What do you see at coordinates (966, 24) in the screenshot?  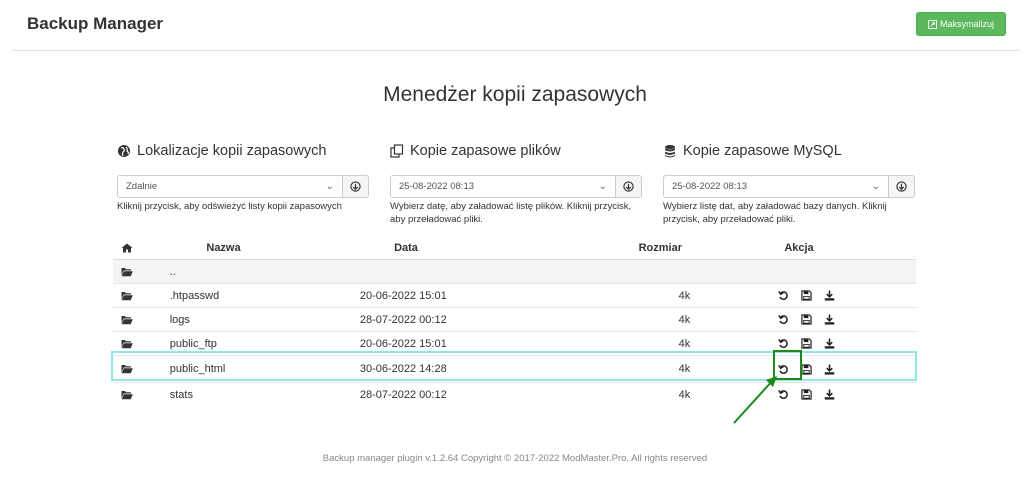 I see `maximize-label: Maksymalizuj` at bounding box center [966, 24].